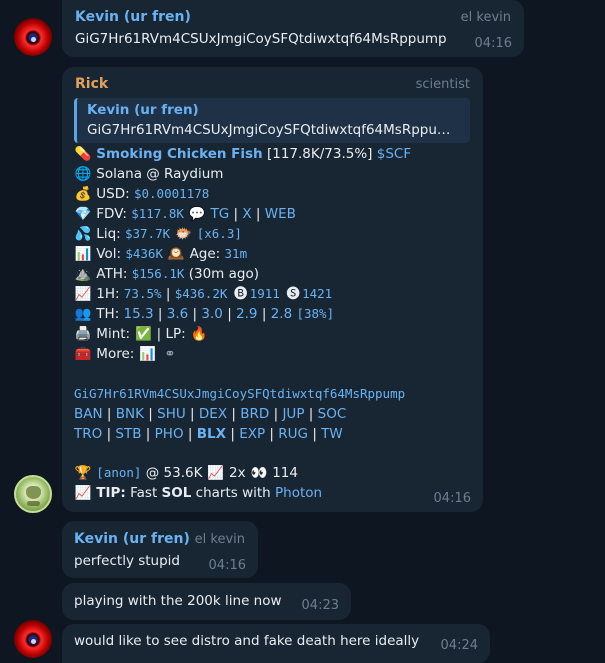  What do you see at coordinates (83, 154) in the screenshot?
I see `pill-icon: 💊` at bounding box center [83, 154].